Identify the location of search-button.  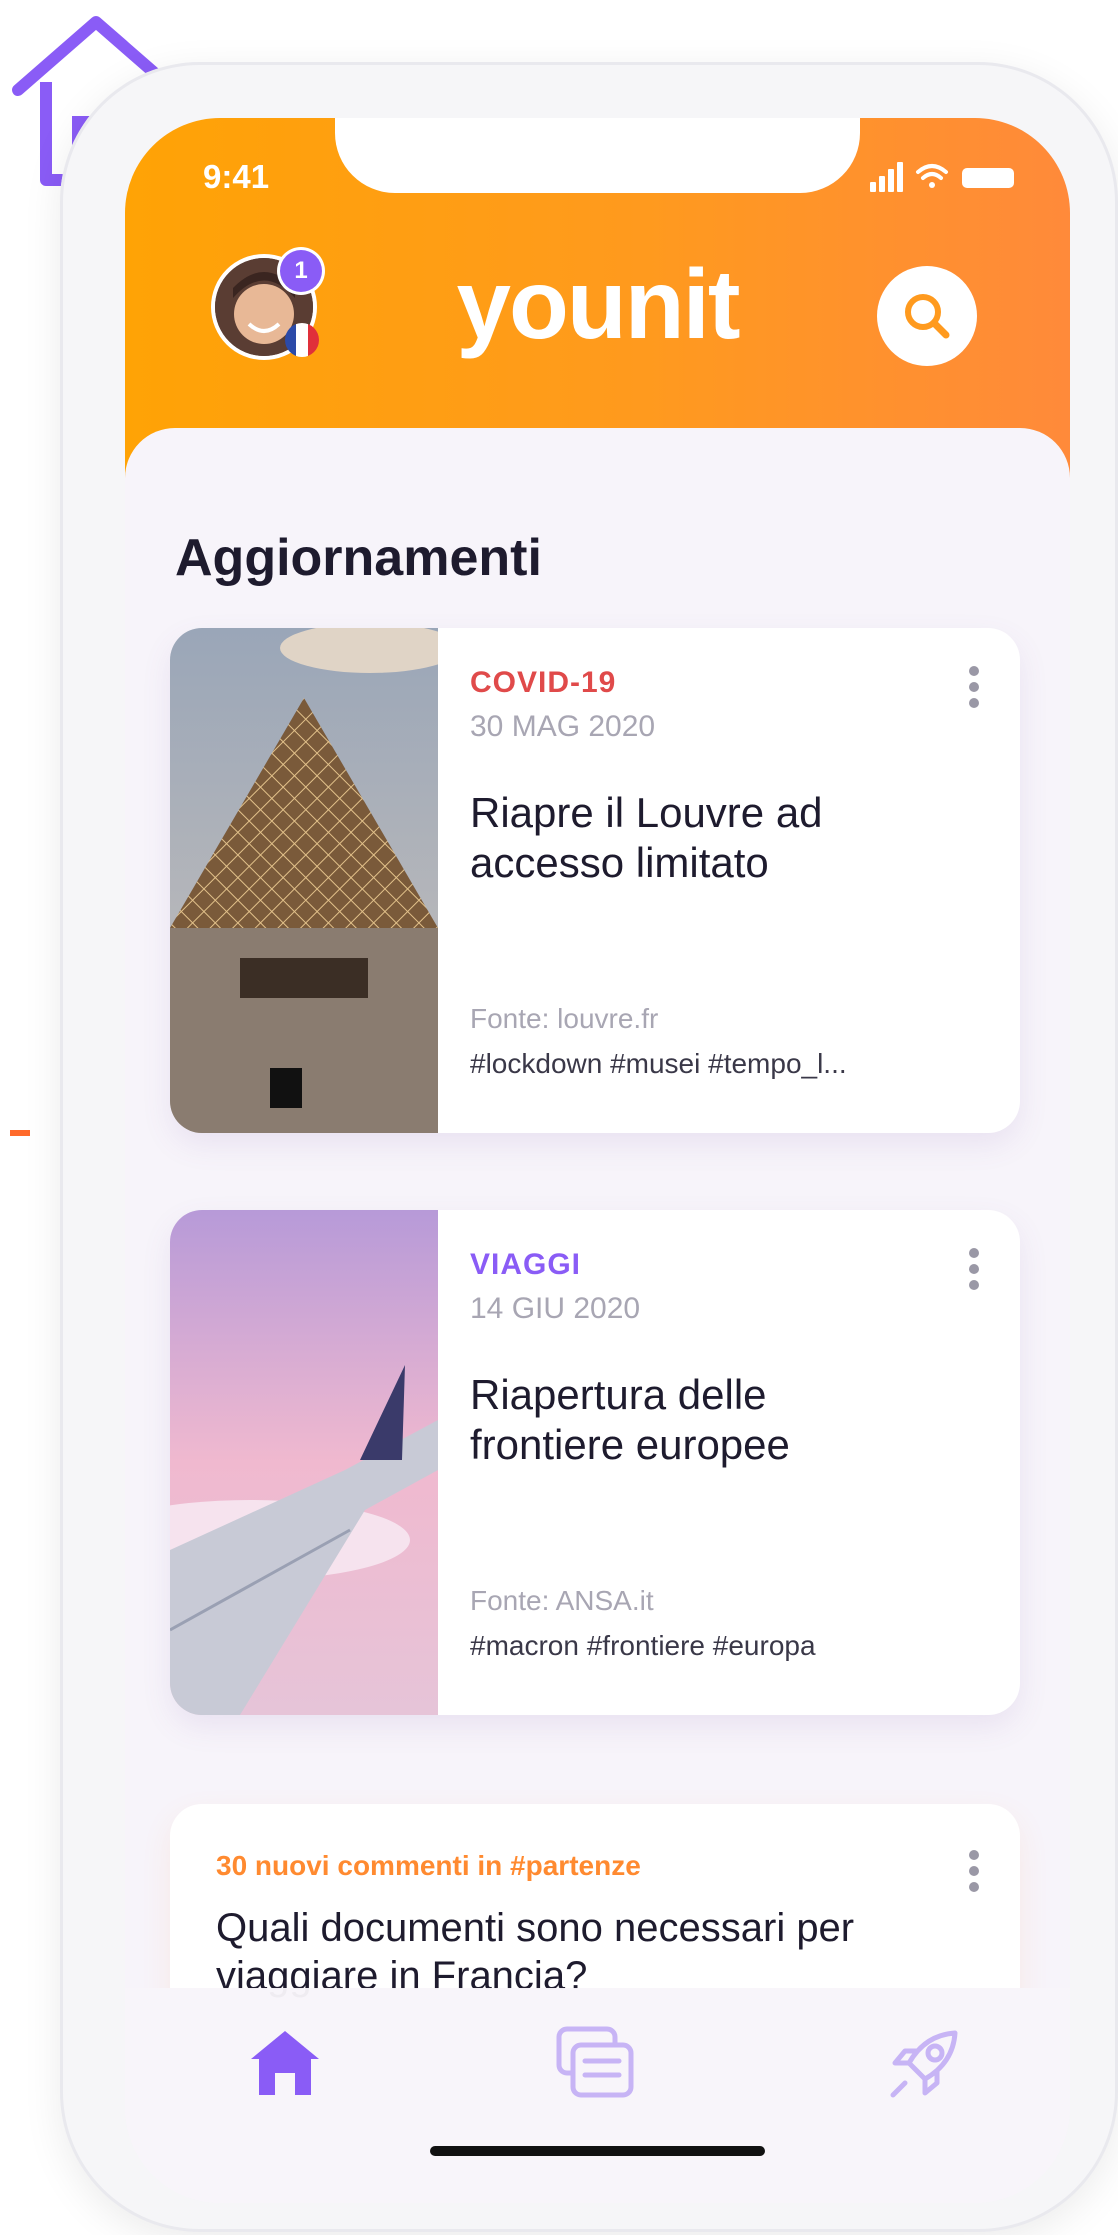
(927, 316).